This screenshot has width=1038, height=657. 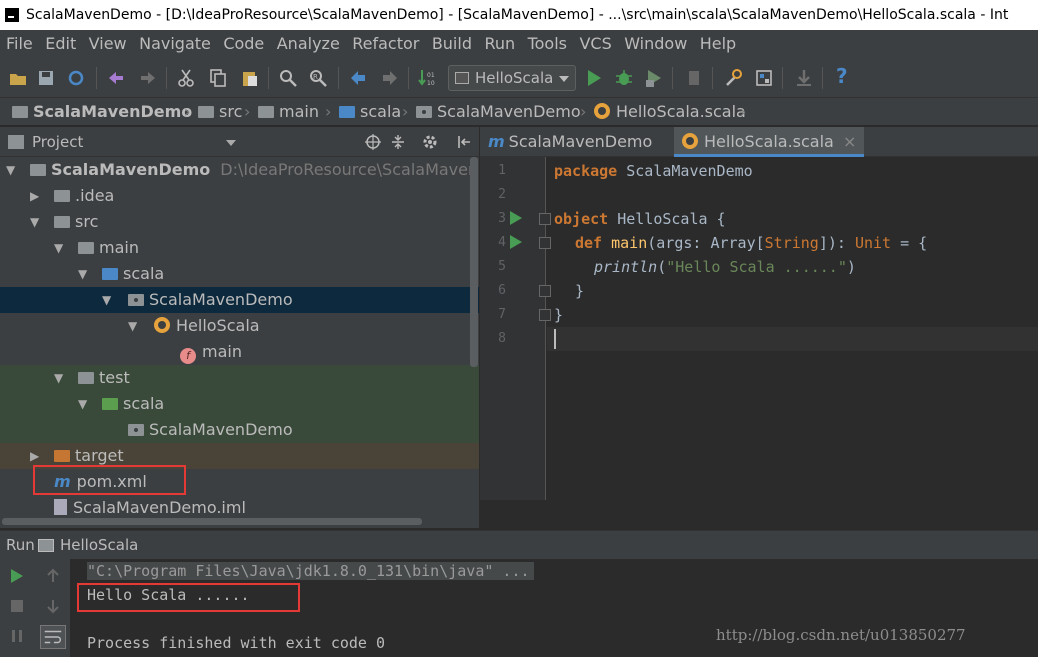 What do you see at coordinates (495, 44) in the screenshot?
I see `menu-run: Run` at bounding box center [495, 44].